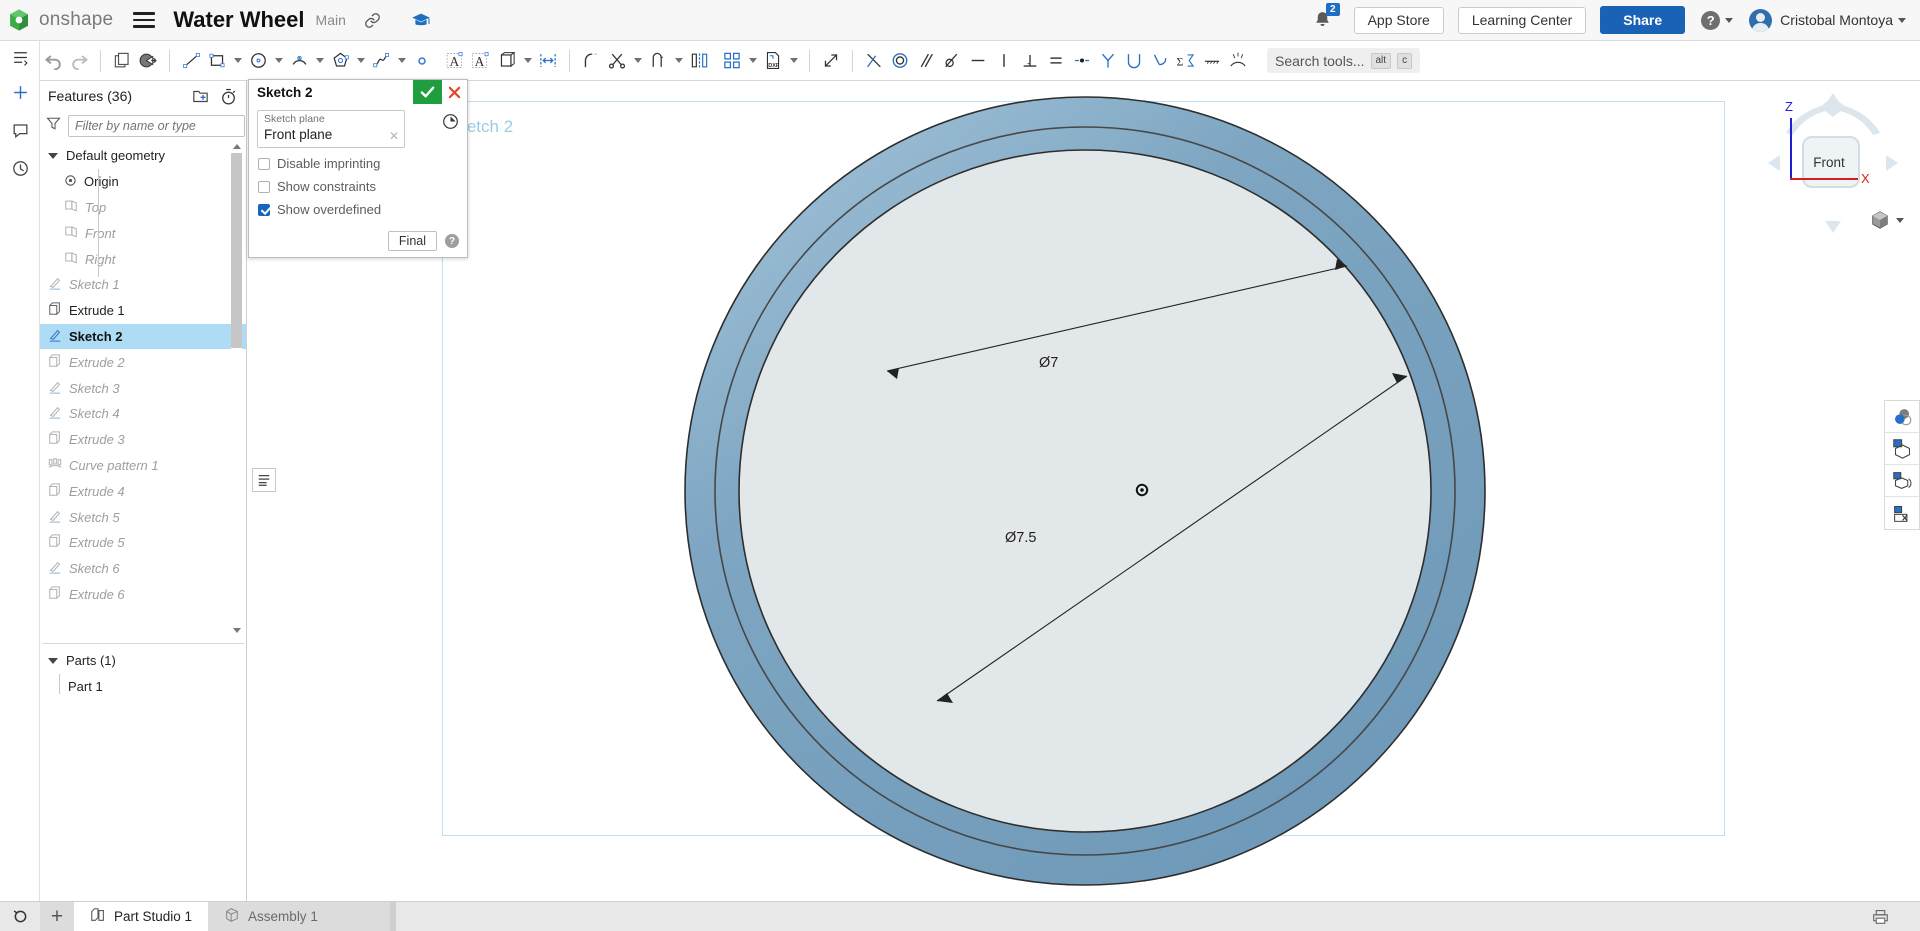 This screenshot has height=931, width=1920. What do you see at coordinates (319, 61) in the screenshot?
I see `arc-dropdown-chevron-down-icon` at bounding box center [319, 61].